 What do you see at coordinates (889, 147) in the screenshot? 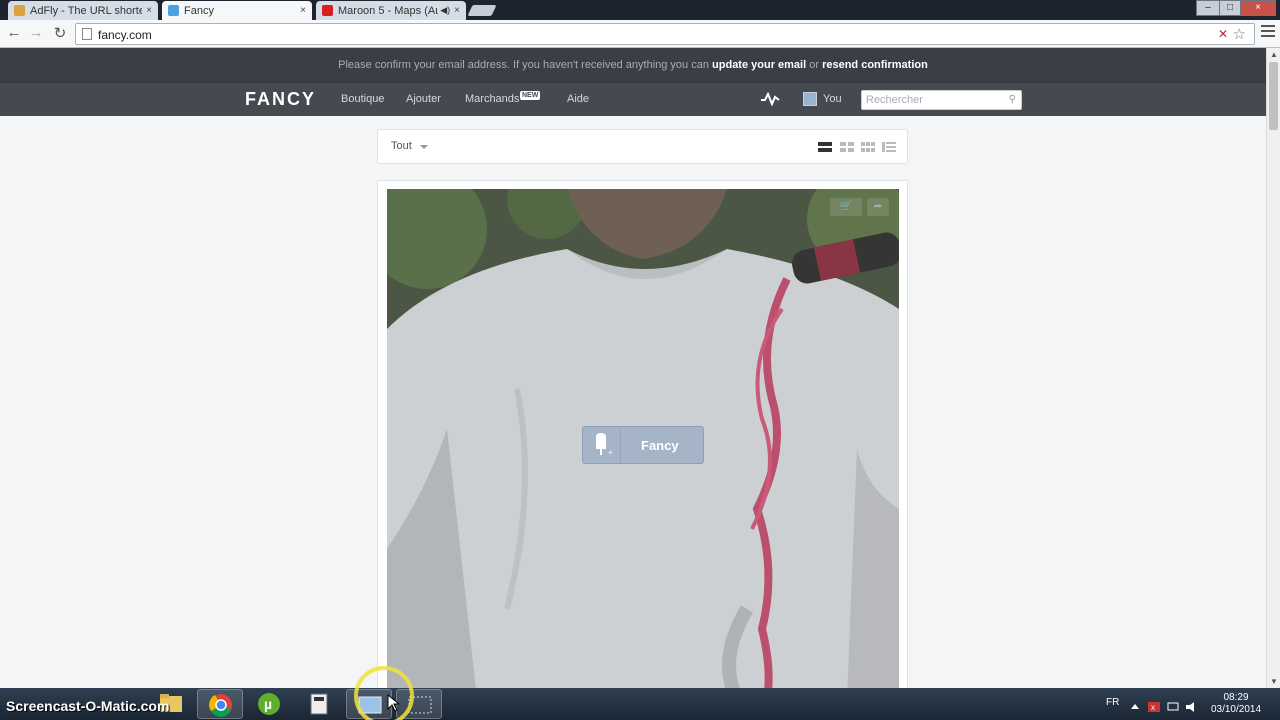
I see `list-view-icon` at bounding box center [889, 147].